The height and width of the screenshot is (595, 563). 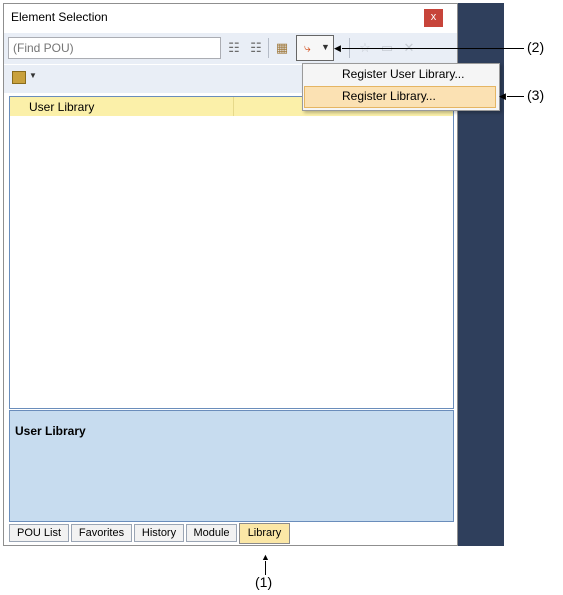 What do you see at coordinates (315, 48) in the screenshot?
I see `register-library-button: ⤷ ▼` at bounding box center [315, 48].